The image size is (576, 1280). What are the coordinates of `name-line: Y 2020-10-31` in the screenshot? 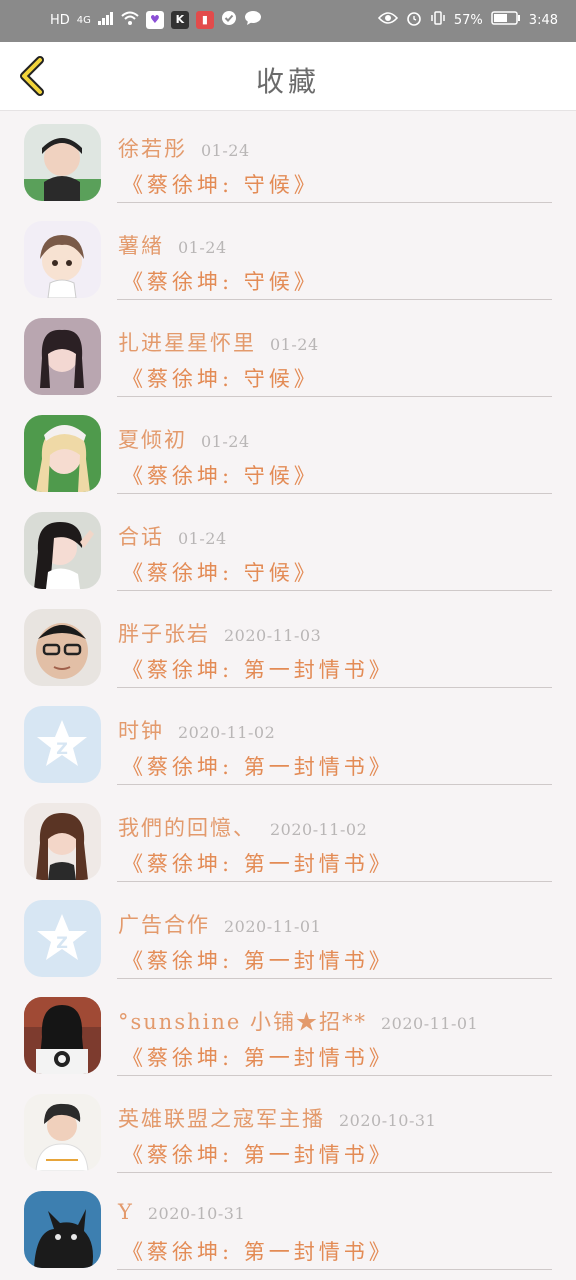 It's located at (181, 1212).